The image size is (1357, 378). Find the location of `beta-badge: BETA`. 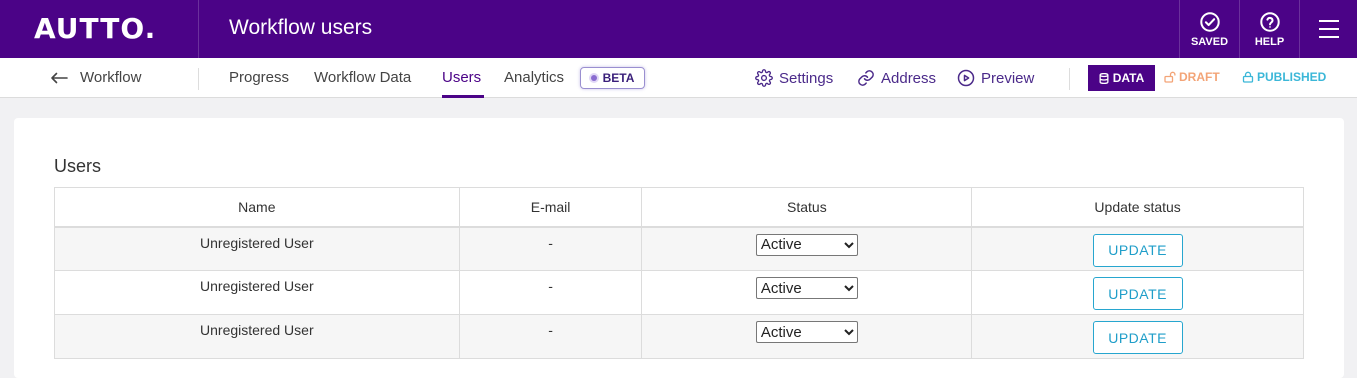

beta-badge: BETA is located at coordinates (612, 78).